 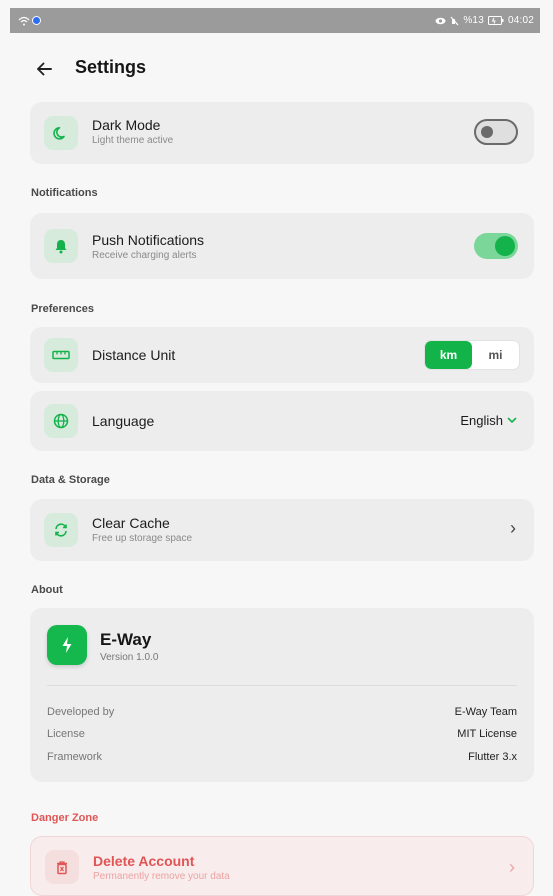 I want to click on globe-icon, so click(x=61, y=421).